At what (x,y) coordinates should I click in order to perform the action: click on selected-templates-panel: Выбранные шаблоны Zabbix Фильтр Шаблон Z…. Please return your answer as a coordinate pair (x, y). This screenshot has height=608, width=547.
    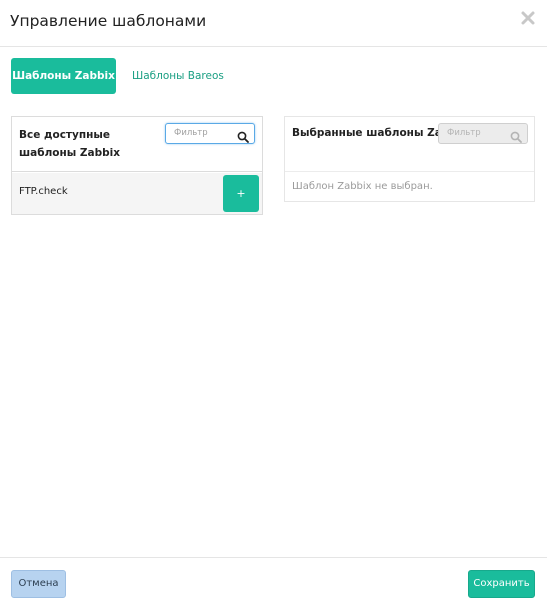
    Looking at the image, I should click on (409, 159).